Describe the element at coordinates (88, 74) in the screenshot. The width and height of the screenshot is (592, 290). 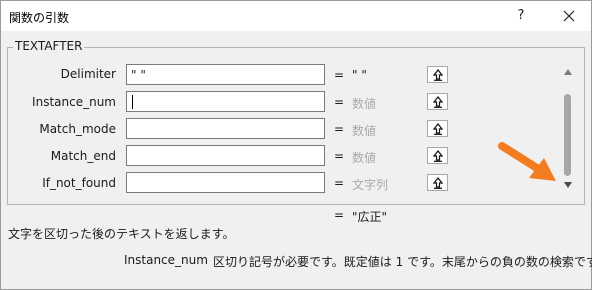
I see `arg-label-delimiter: Delimiter` at that location.